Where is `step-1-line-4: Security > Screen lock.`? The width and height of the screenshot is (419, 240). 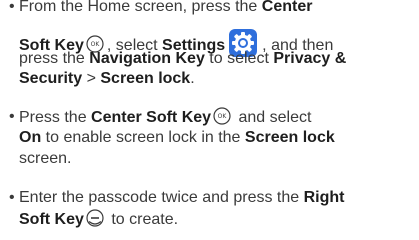 step-1-line-4: Security > Screen lock. is located at coordinates (107, 78).